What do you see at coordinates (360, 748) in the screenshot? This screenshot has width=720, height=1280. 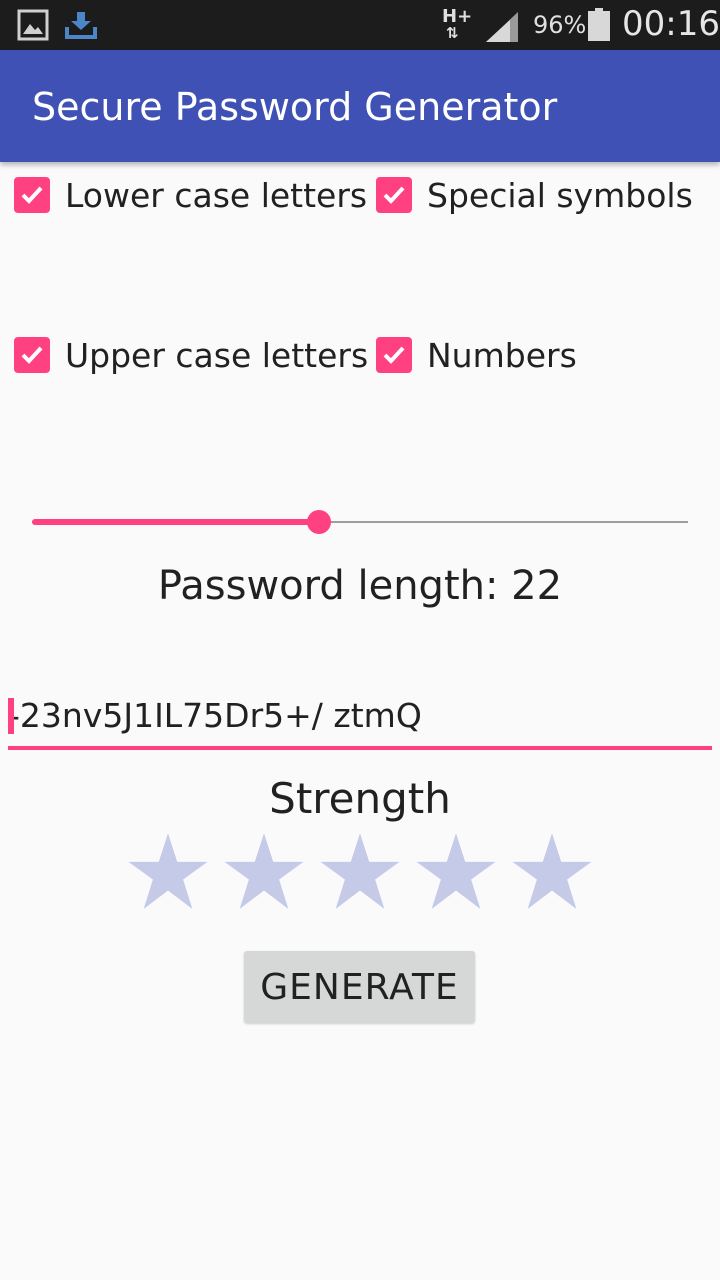 I see `field-underline` at bounding box center [360, 748].